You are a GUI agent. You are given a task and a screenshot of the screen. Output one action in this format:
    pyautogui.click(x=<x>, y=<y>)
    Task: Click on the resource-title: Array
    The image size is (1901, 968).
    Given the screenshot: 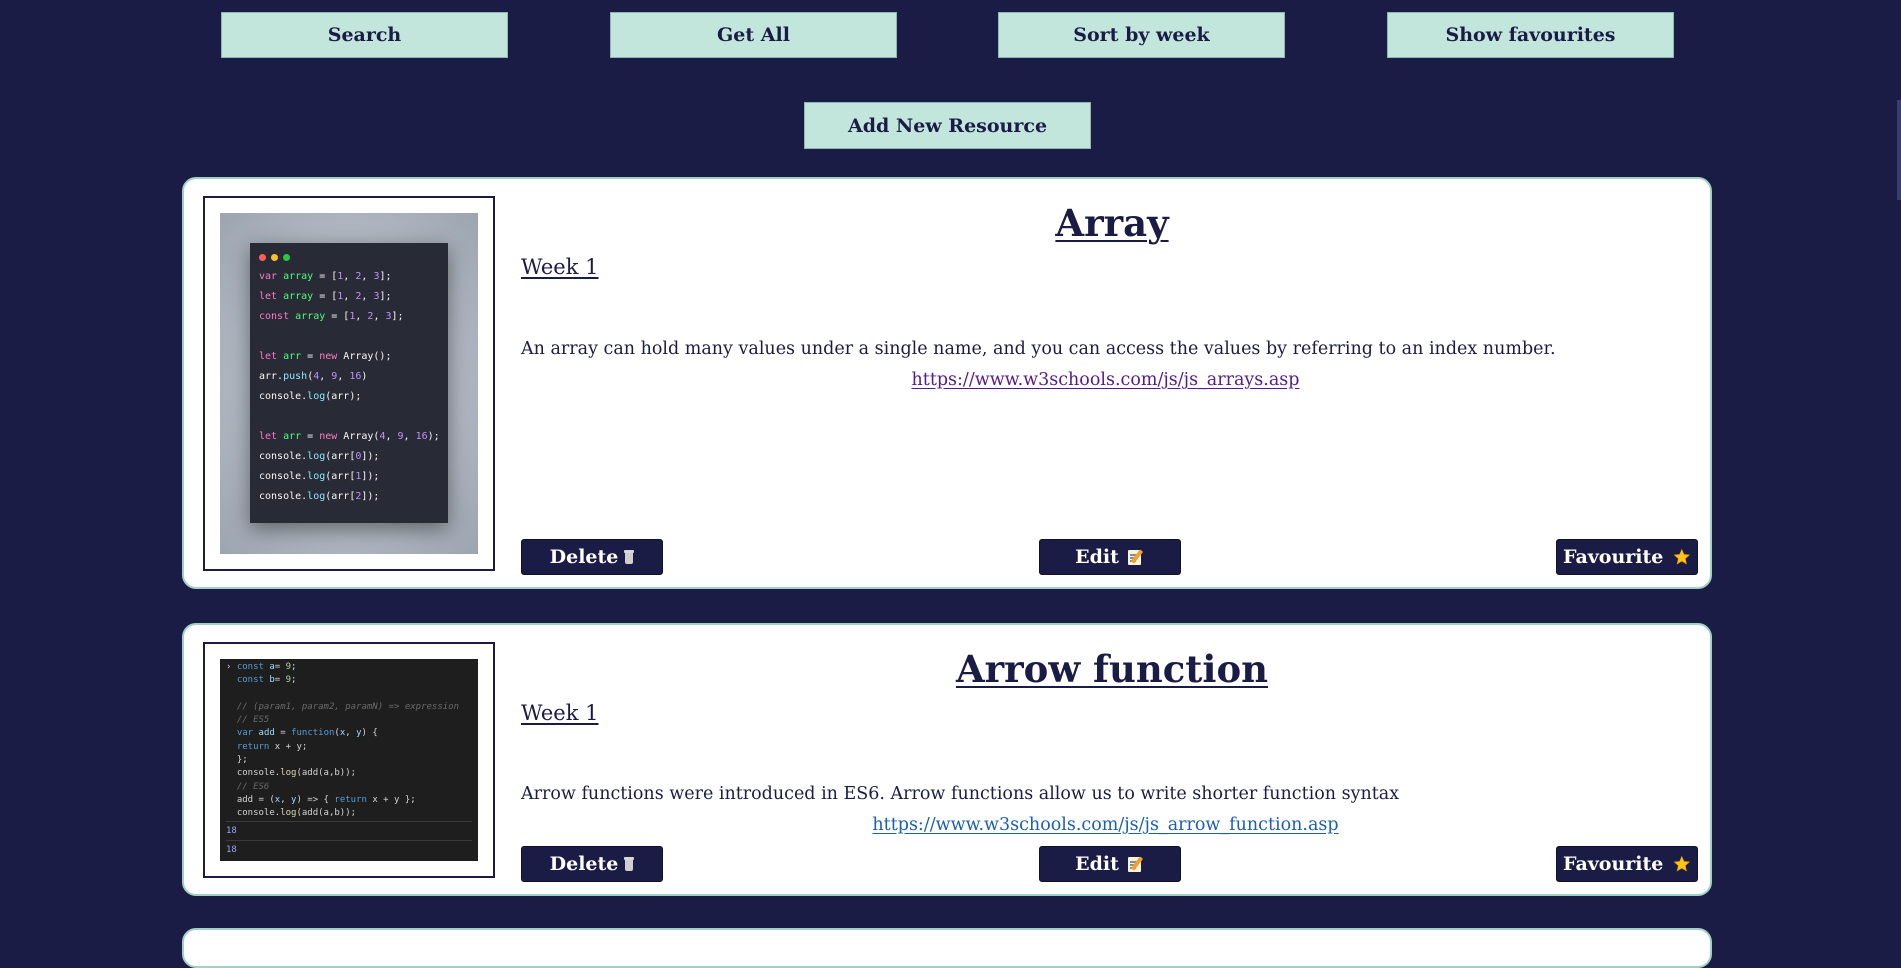 What is the action you would take?
    pyautogui.click(x=1112, y=223)
    